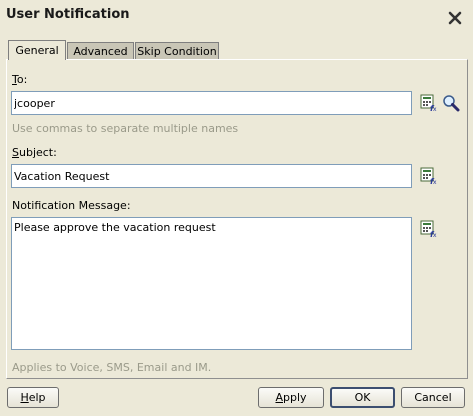 The image size is (473, 416). I want to click on cancel-button: Cancel, so click(433, 397).